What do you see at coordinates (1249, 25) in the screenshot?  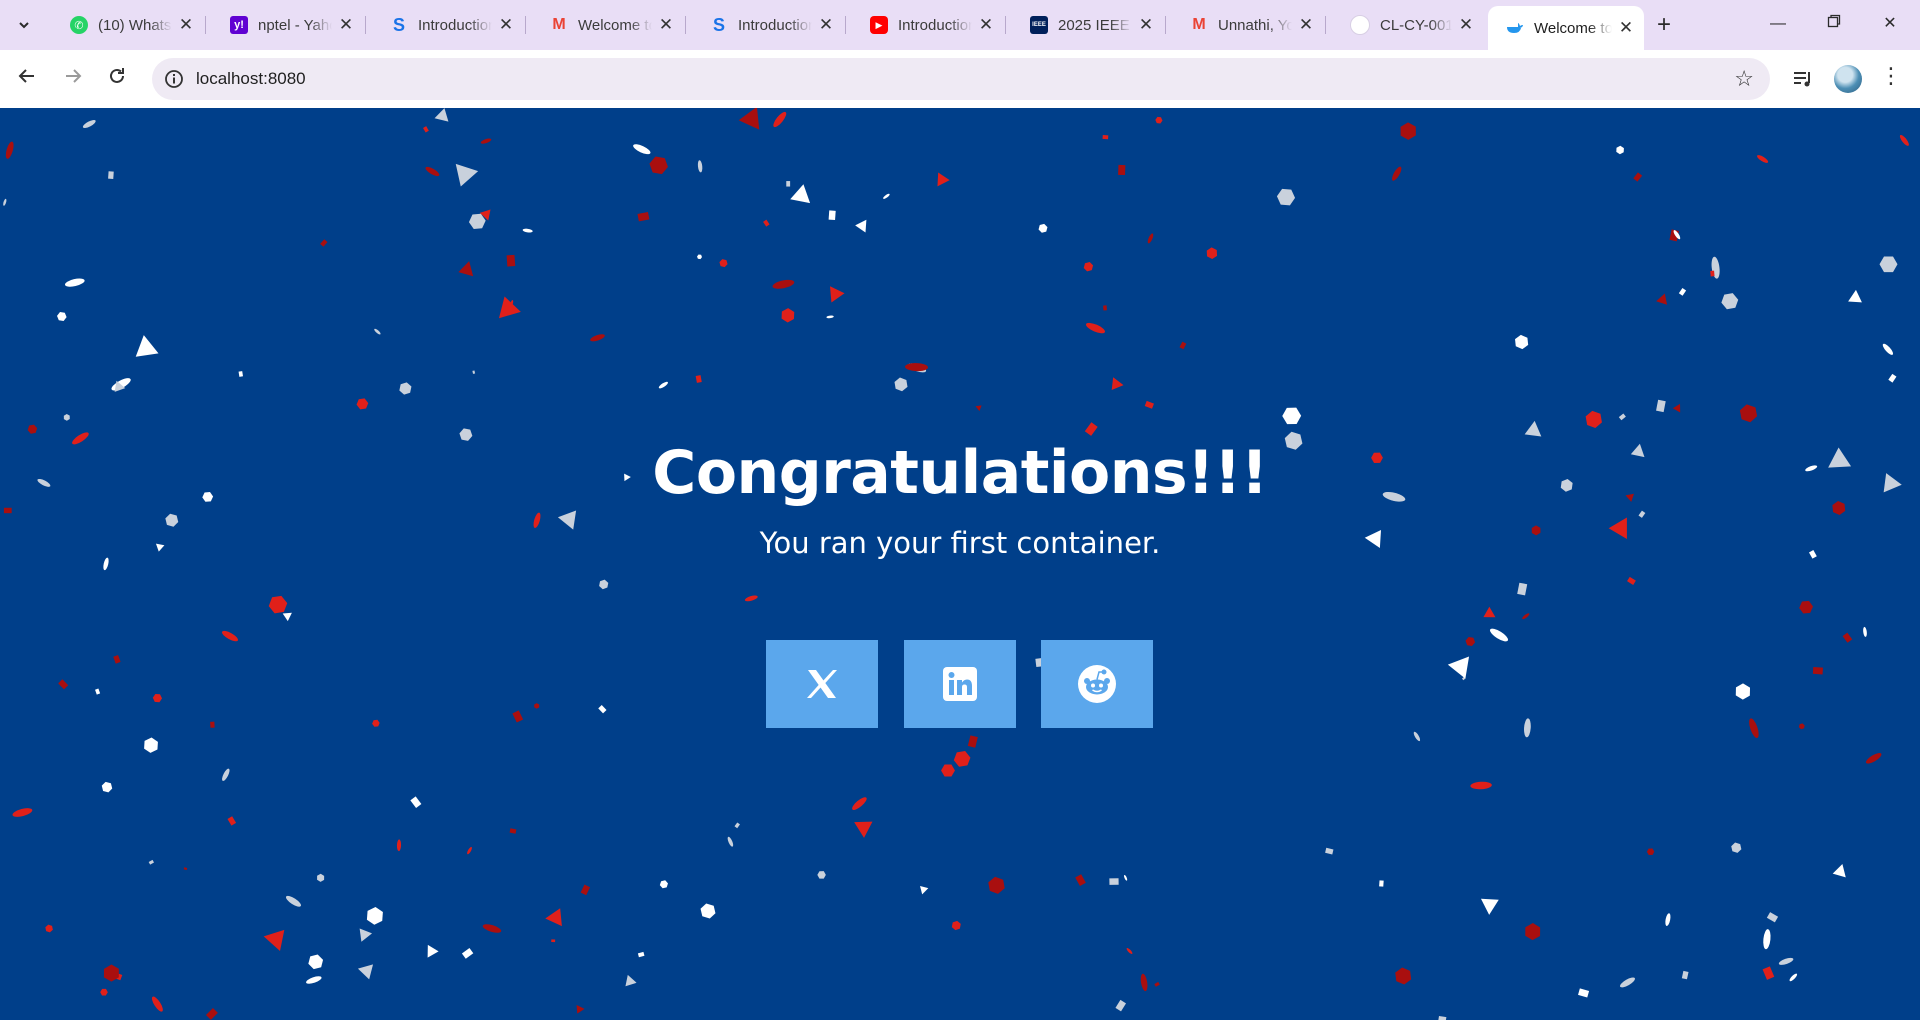 I see `tab-unnathi-gmail: M Unnathi, Yo ✕` at bounding box center [1249, 25].